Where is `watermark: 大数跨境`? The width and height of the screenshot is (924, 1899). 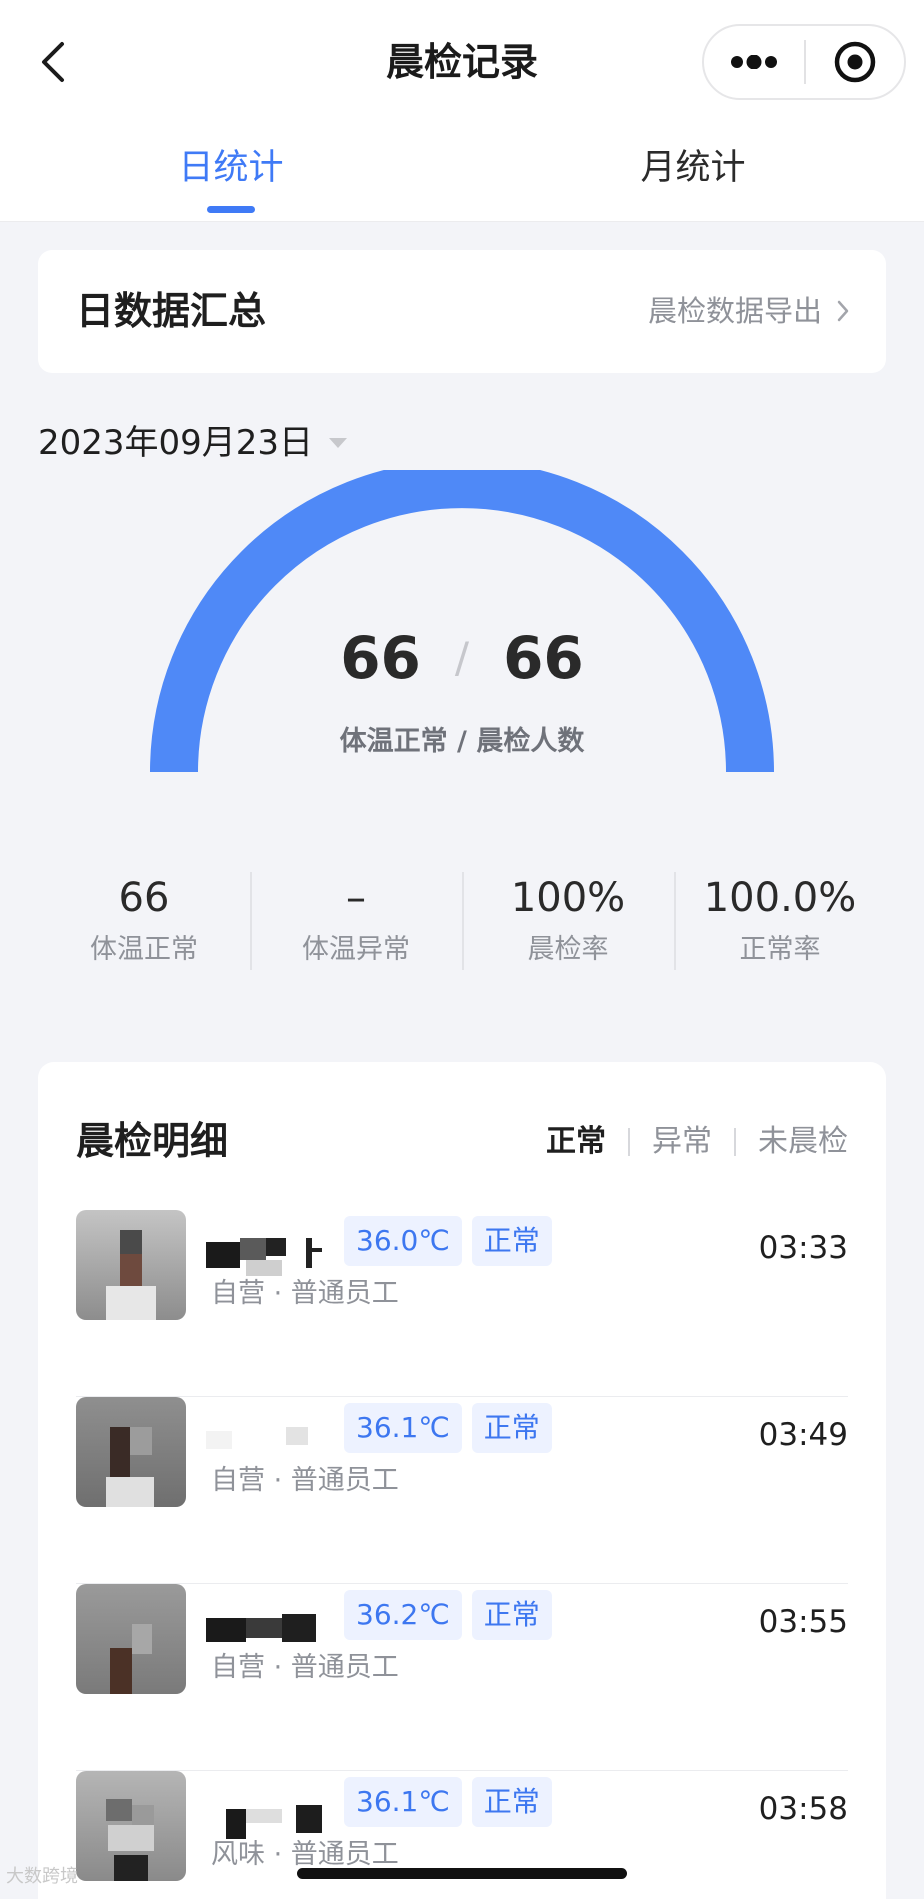 watermark: 大数跨境 is located at coordinates (42, 1876).